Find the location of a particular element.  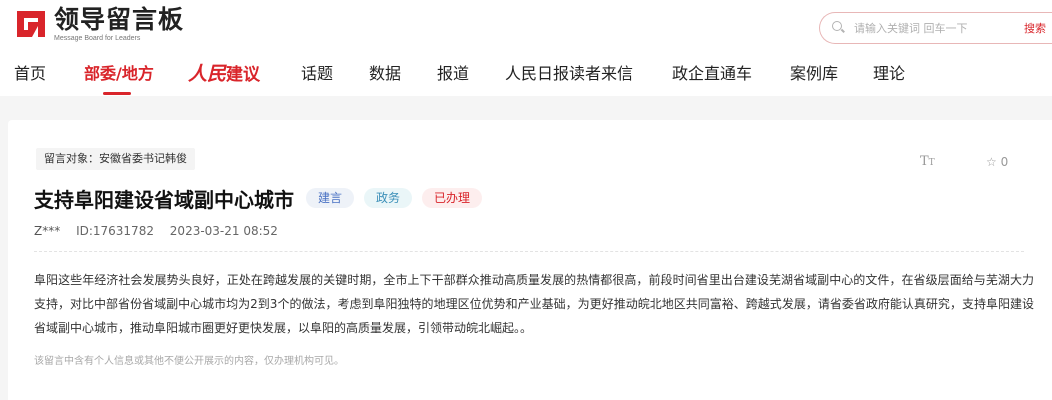

favorite-count: 0 is located at coordinates (1004, 162).